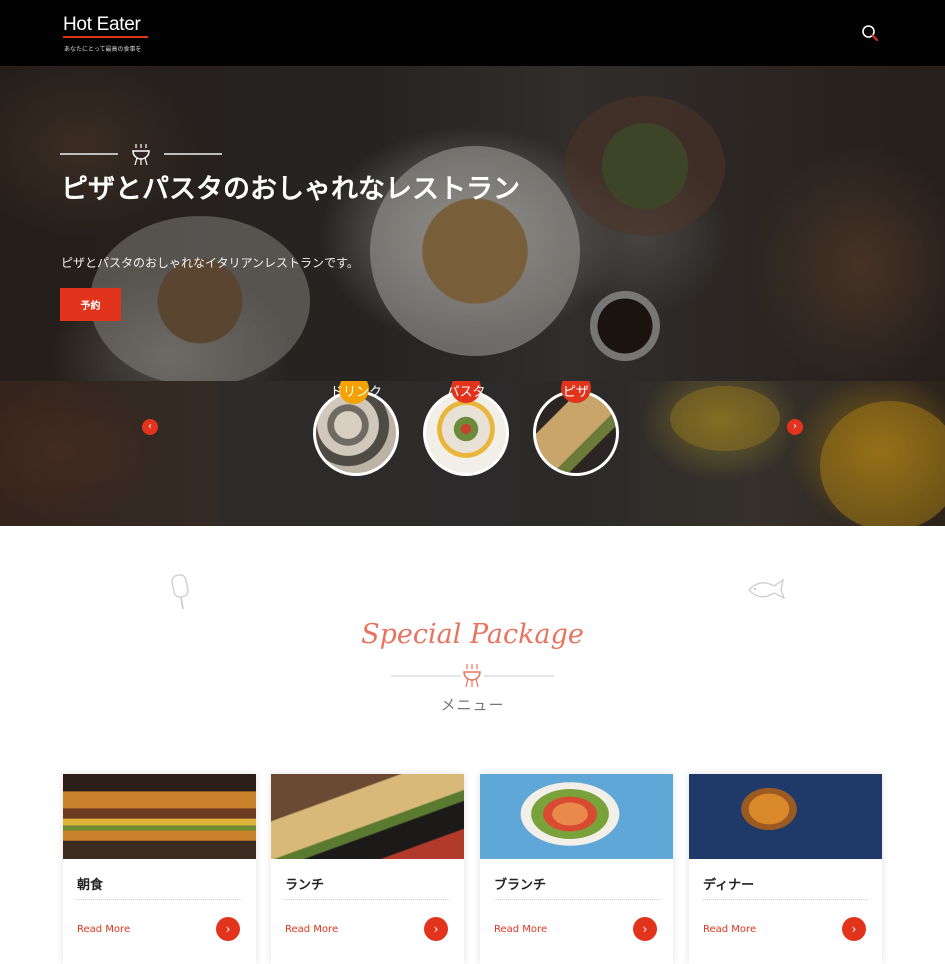 The width and height of the screenshot is (945, 964). I want to click on search-icon, so click(870, 33).